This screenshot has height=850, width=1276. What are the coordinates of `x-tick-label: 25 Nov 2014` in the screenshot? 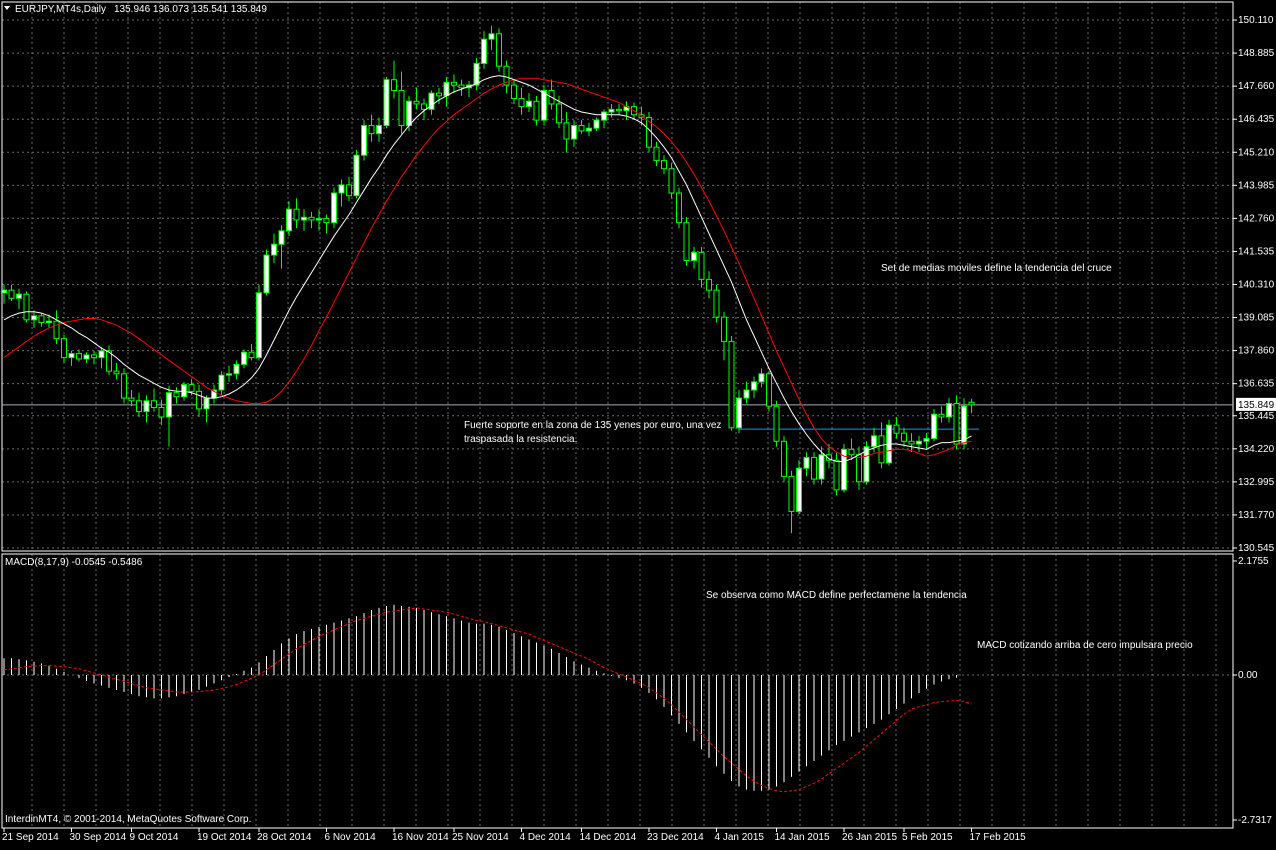 It's located at (480, 837).